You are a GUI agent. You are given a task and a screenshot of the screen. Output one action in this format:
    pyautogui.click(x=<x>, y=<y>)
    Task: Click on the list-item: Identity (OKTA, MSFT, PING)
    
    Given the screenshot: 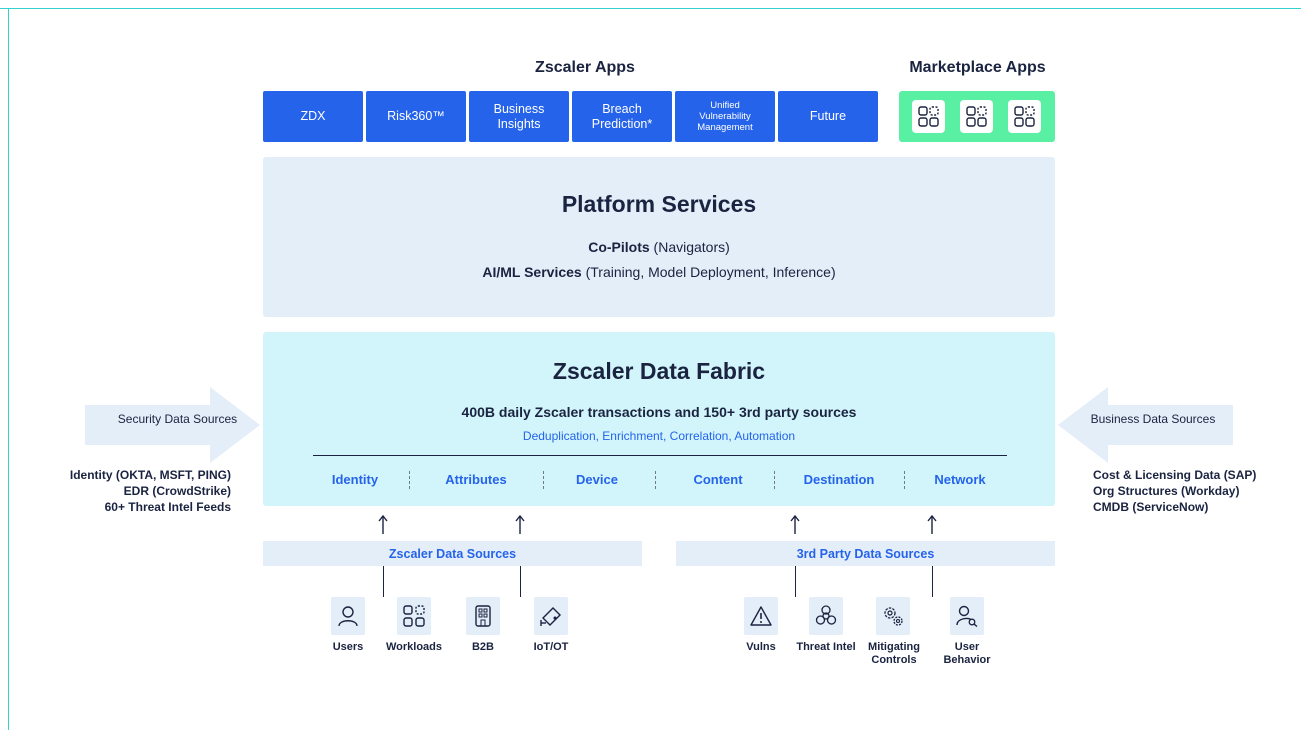 What is the action you would take?
    pyautogui.click(x=150, y=475)
    